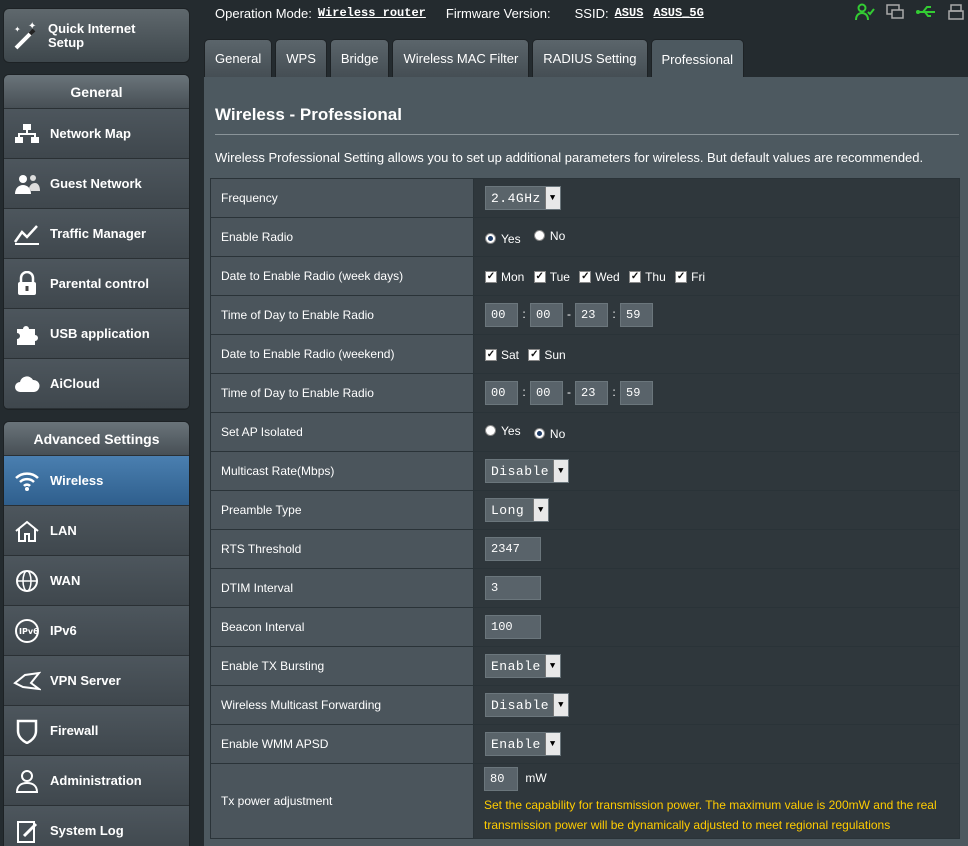  I want to click on weekend-end-minute-input: 59, so click(636, 393).